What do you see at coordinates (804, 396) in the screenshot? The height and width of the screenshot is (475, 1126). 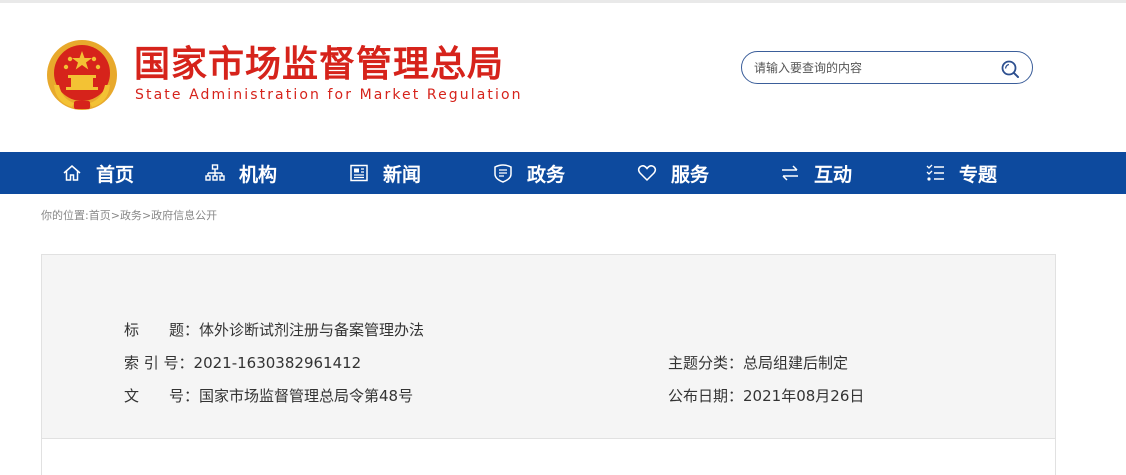 I see `info-date-value: 2021年08月26日` at bounding box center [804, 396].